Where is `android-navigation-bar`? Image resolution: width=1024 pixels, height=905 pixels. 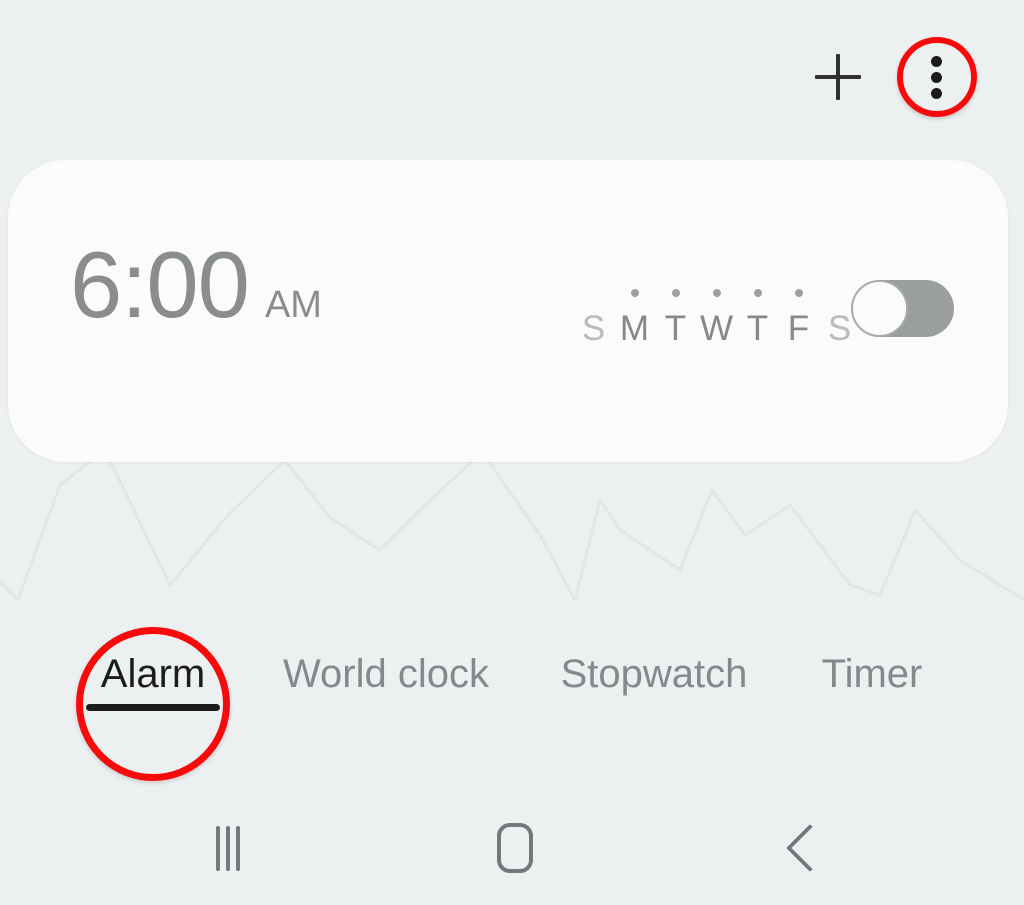 android-navigation-bar is located at coordinates (512, 847).